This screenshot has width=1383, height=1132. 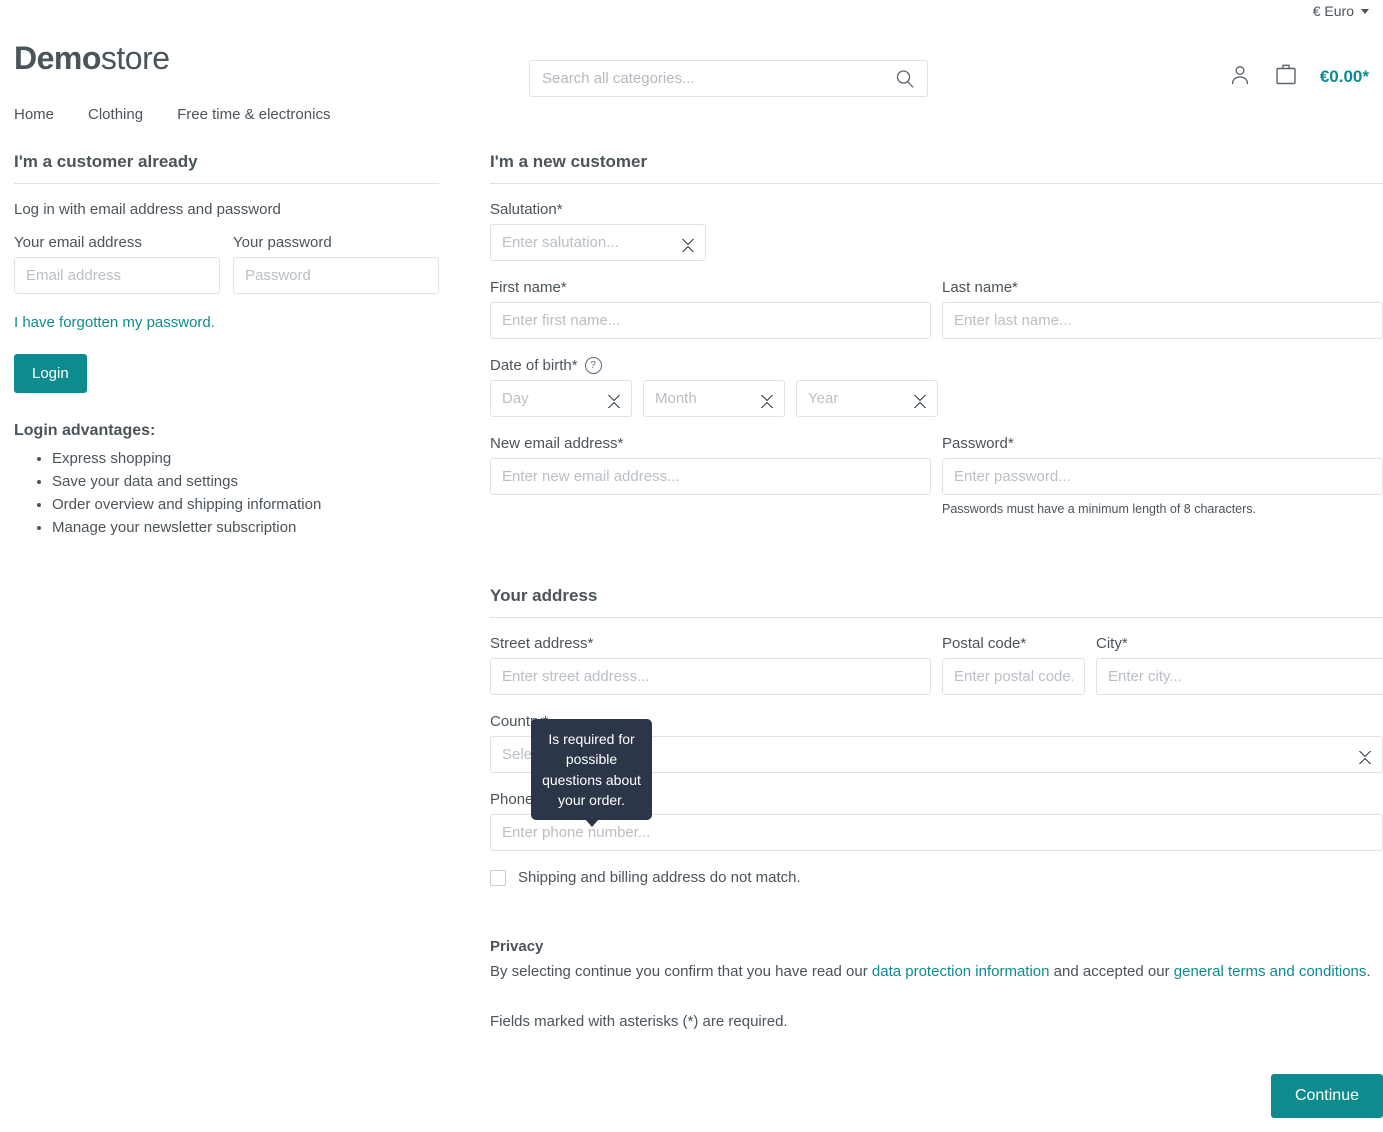 I want to click on login-email-input, so click(x=117, y=275).